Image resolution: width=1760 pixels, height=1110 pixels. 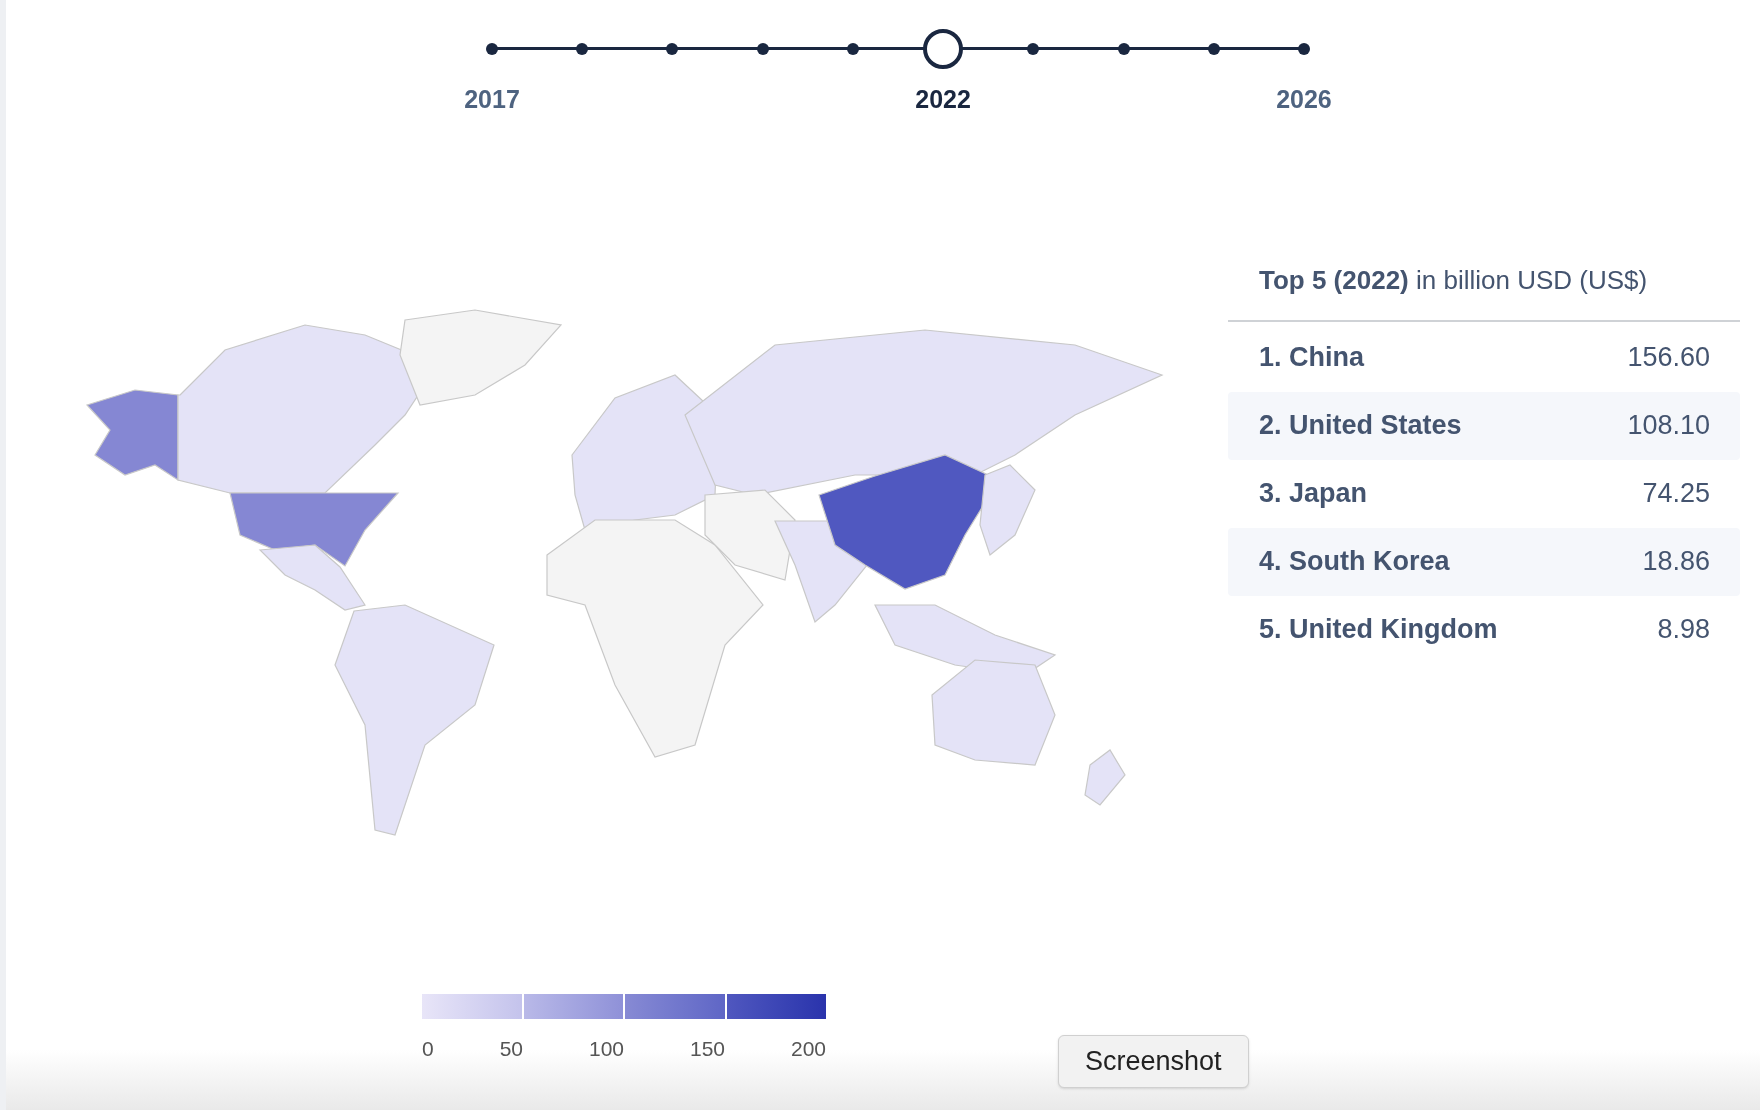 What do you see at coordinates (1378, 630) in the screenshot?
I see `country-name: 5. United Kingdom` at bounding box center [1378, 630].